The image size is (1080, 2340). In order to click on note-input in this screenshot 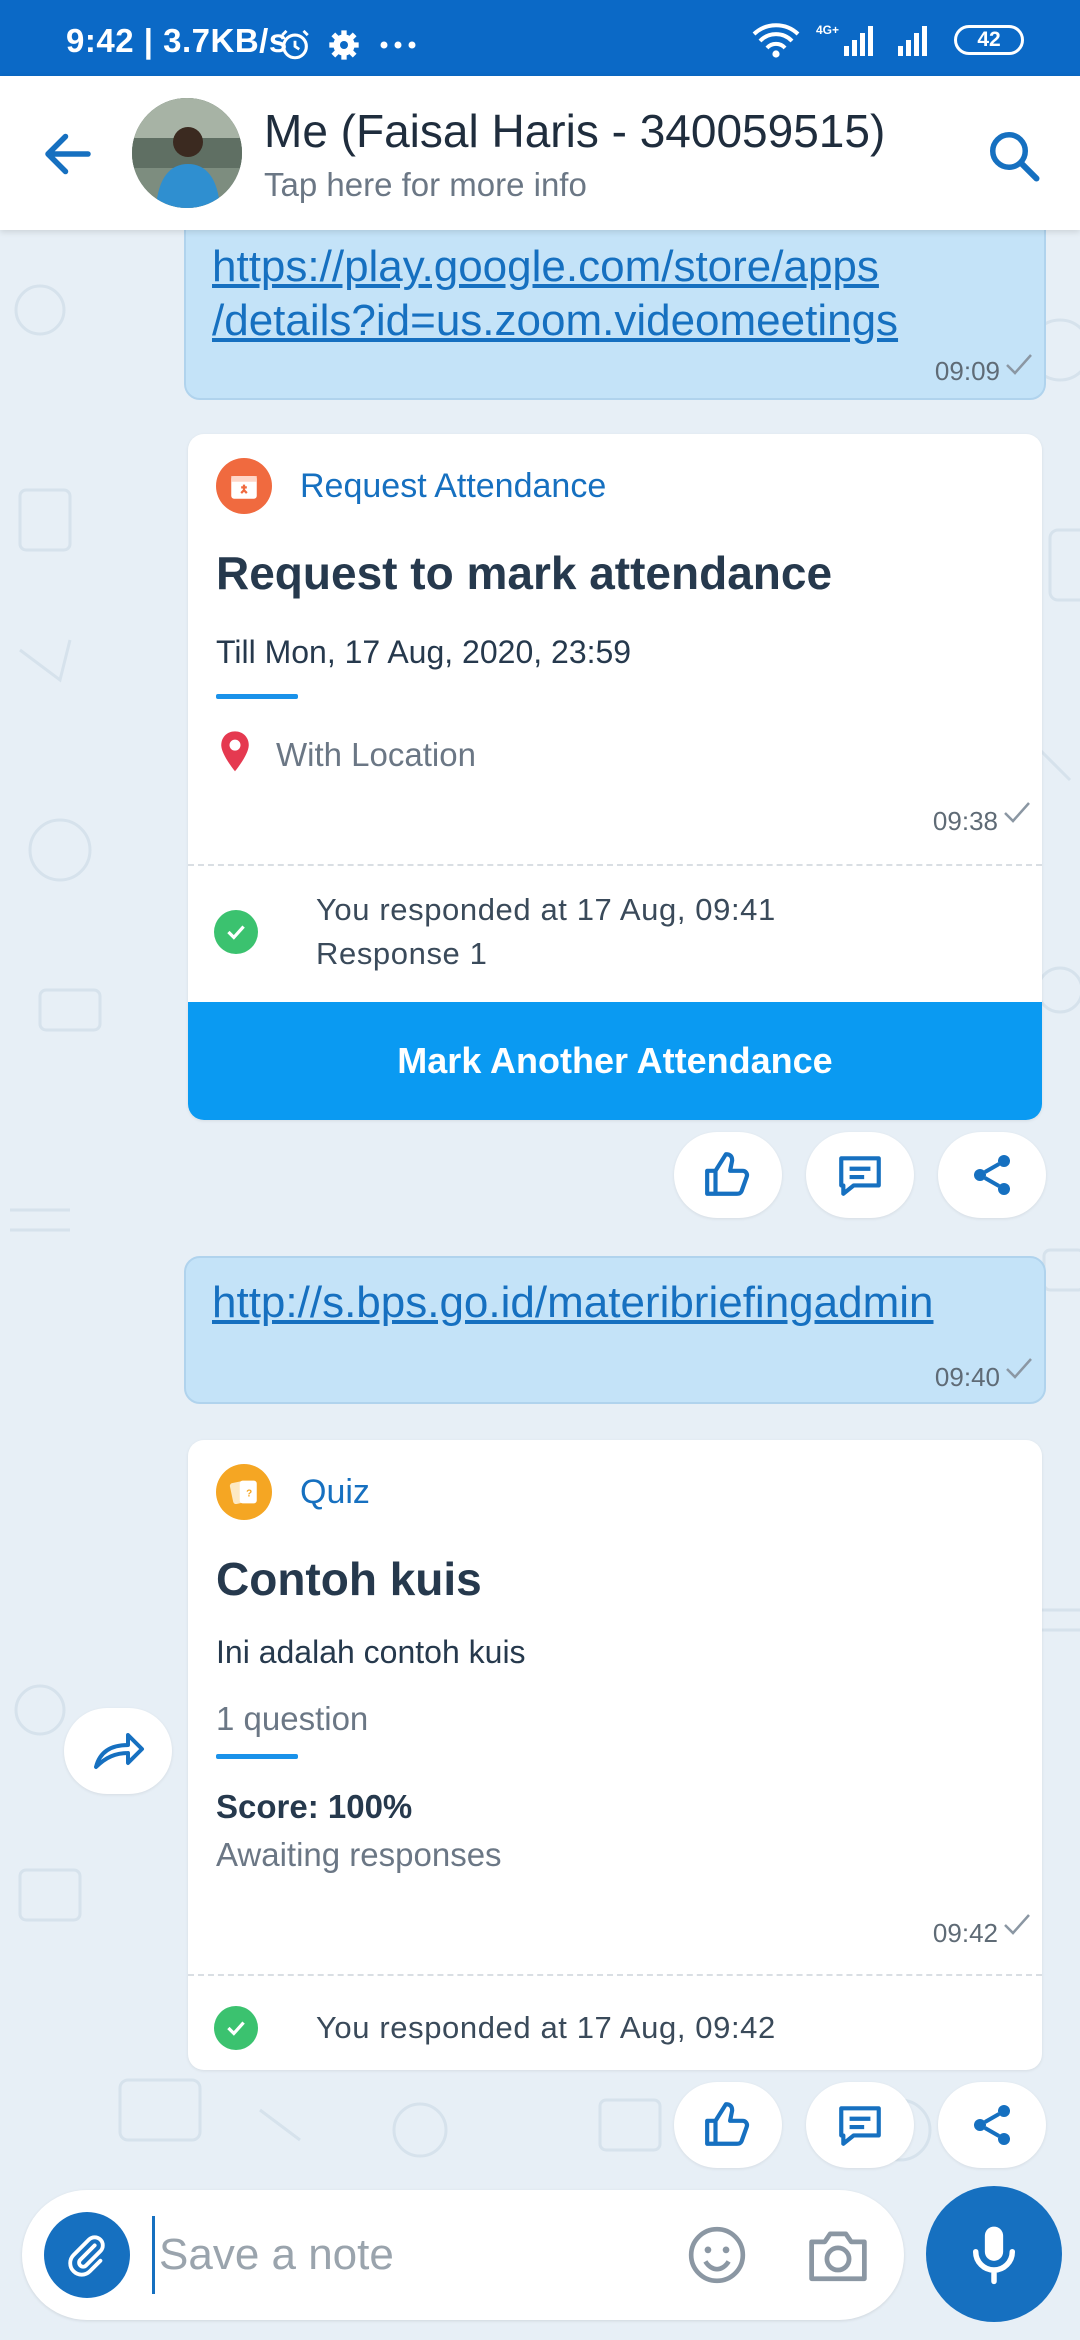, I will do `click(412, 2255)`.